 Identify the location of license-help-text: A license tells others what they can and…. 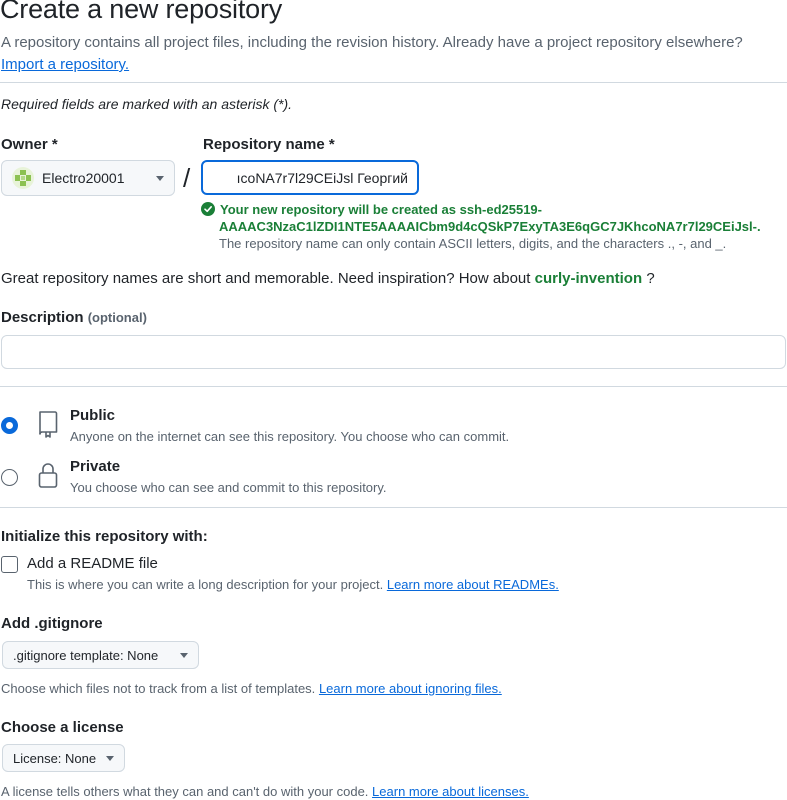
(185, 791).